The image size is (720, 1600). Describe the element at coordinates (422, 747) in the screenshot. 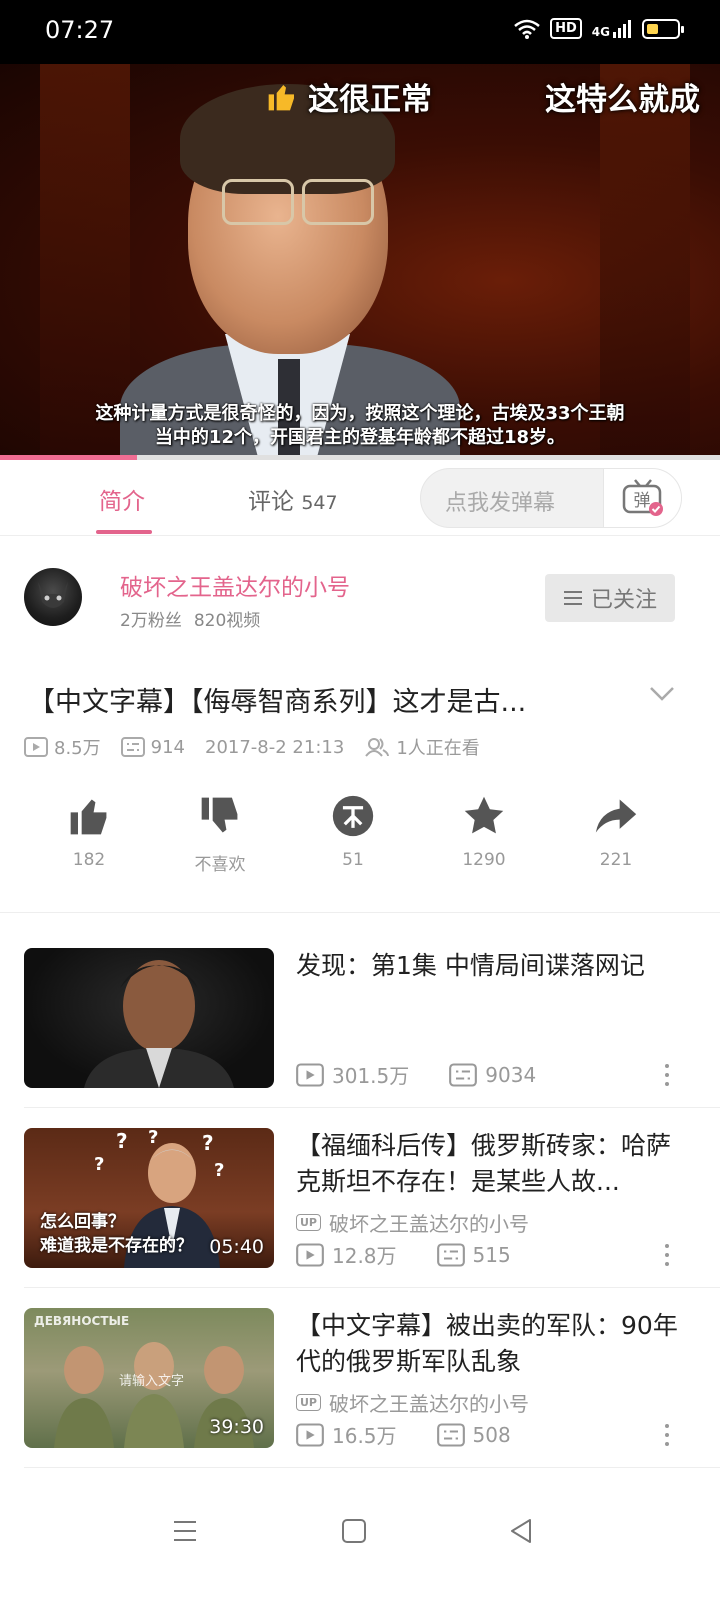

I see `video-watching: 1人正在看` at that location.